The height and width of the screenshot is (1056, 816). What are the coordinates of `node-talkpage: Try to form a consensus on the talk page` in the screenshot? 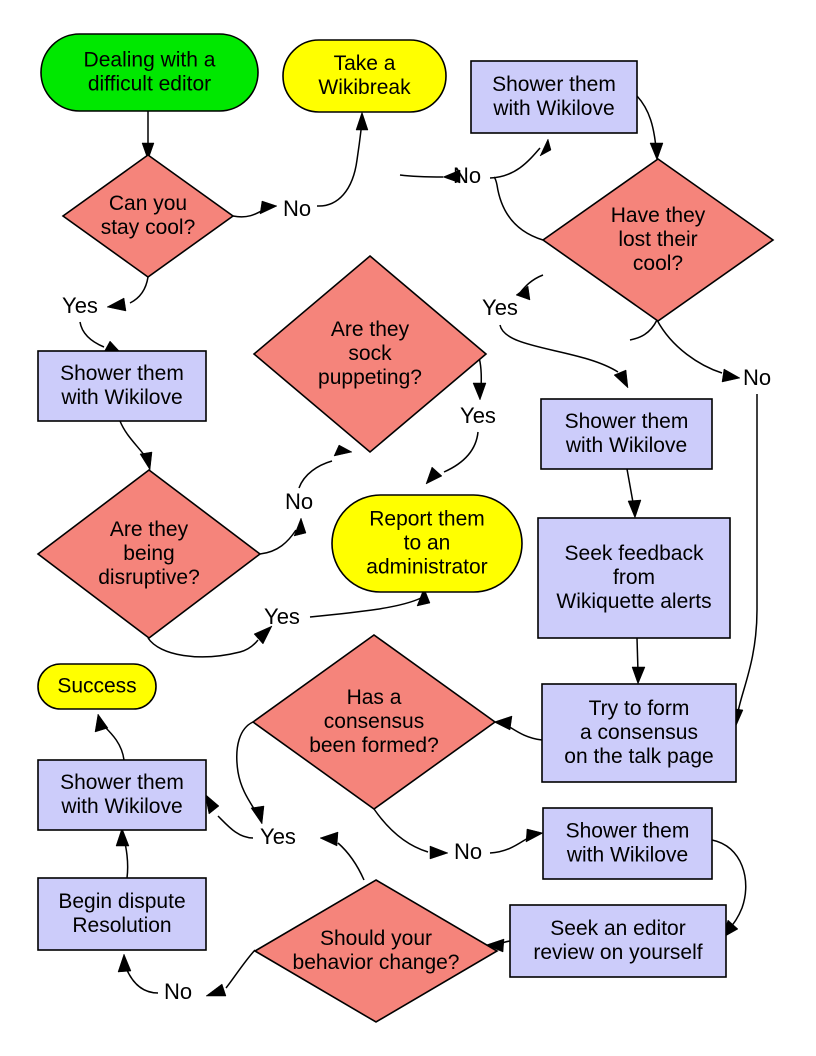 It's located at (639, 733).